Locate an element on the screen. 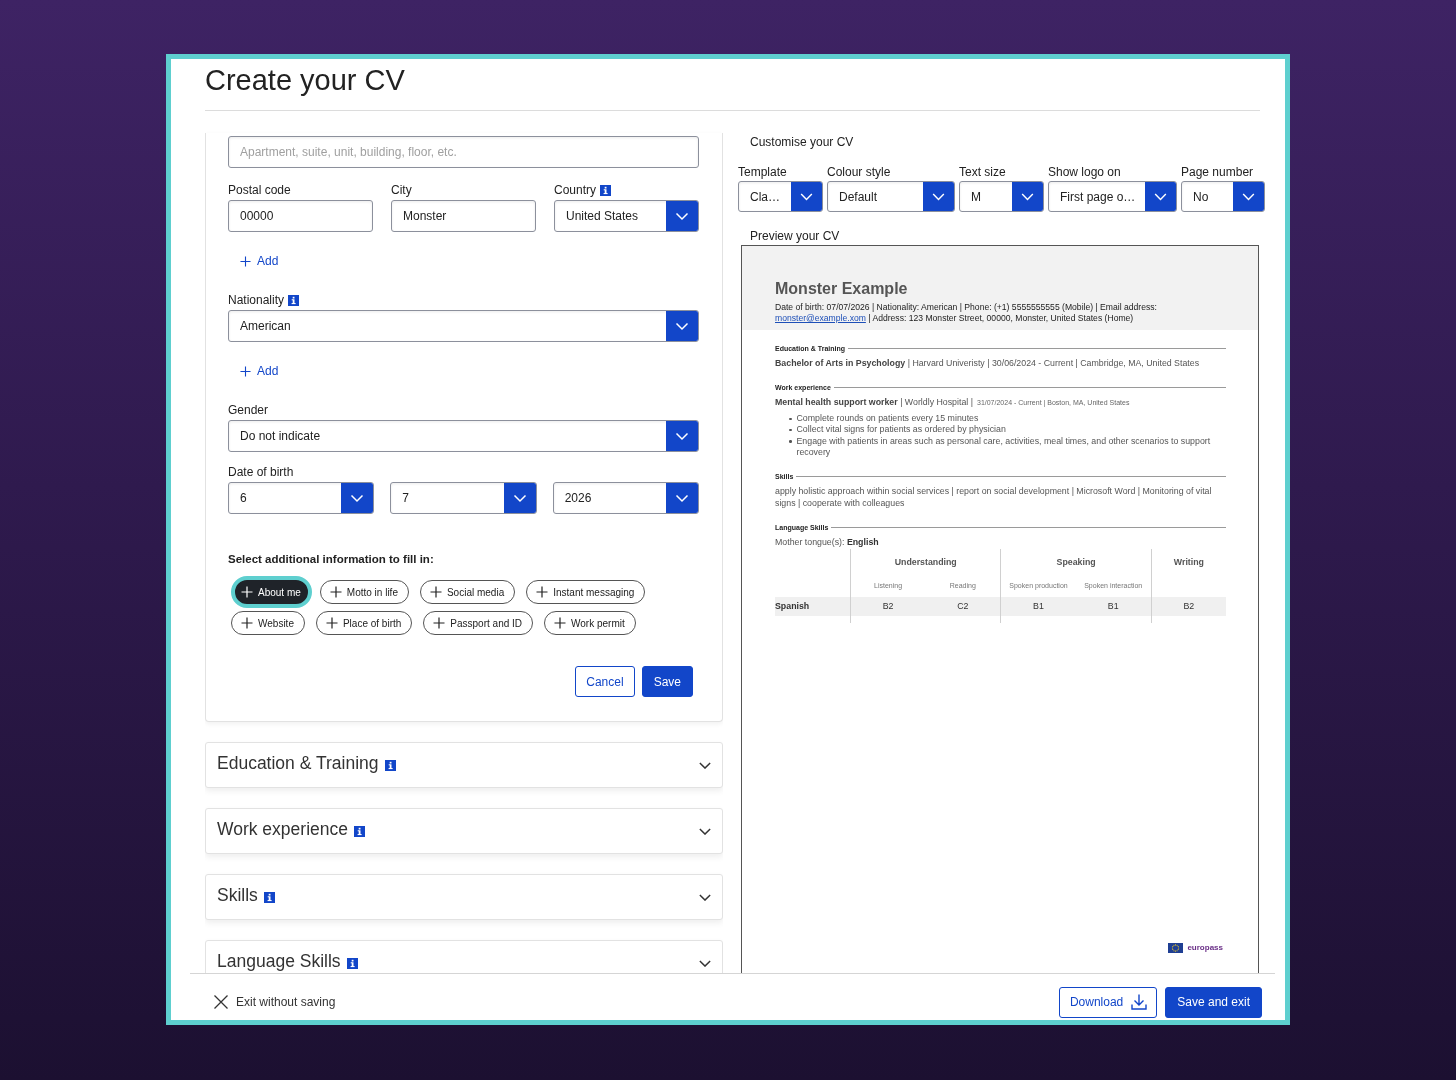  secondary-button: Cancel is located at coordinates (605, 681).